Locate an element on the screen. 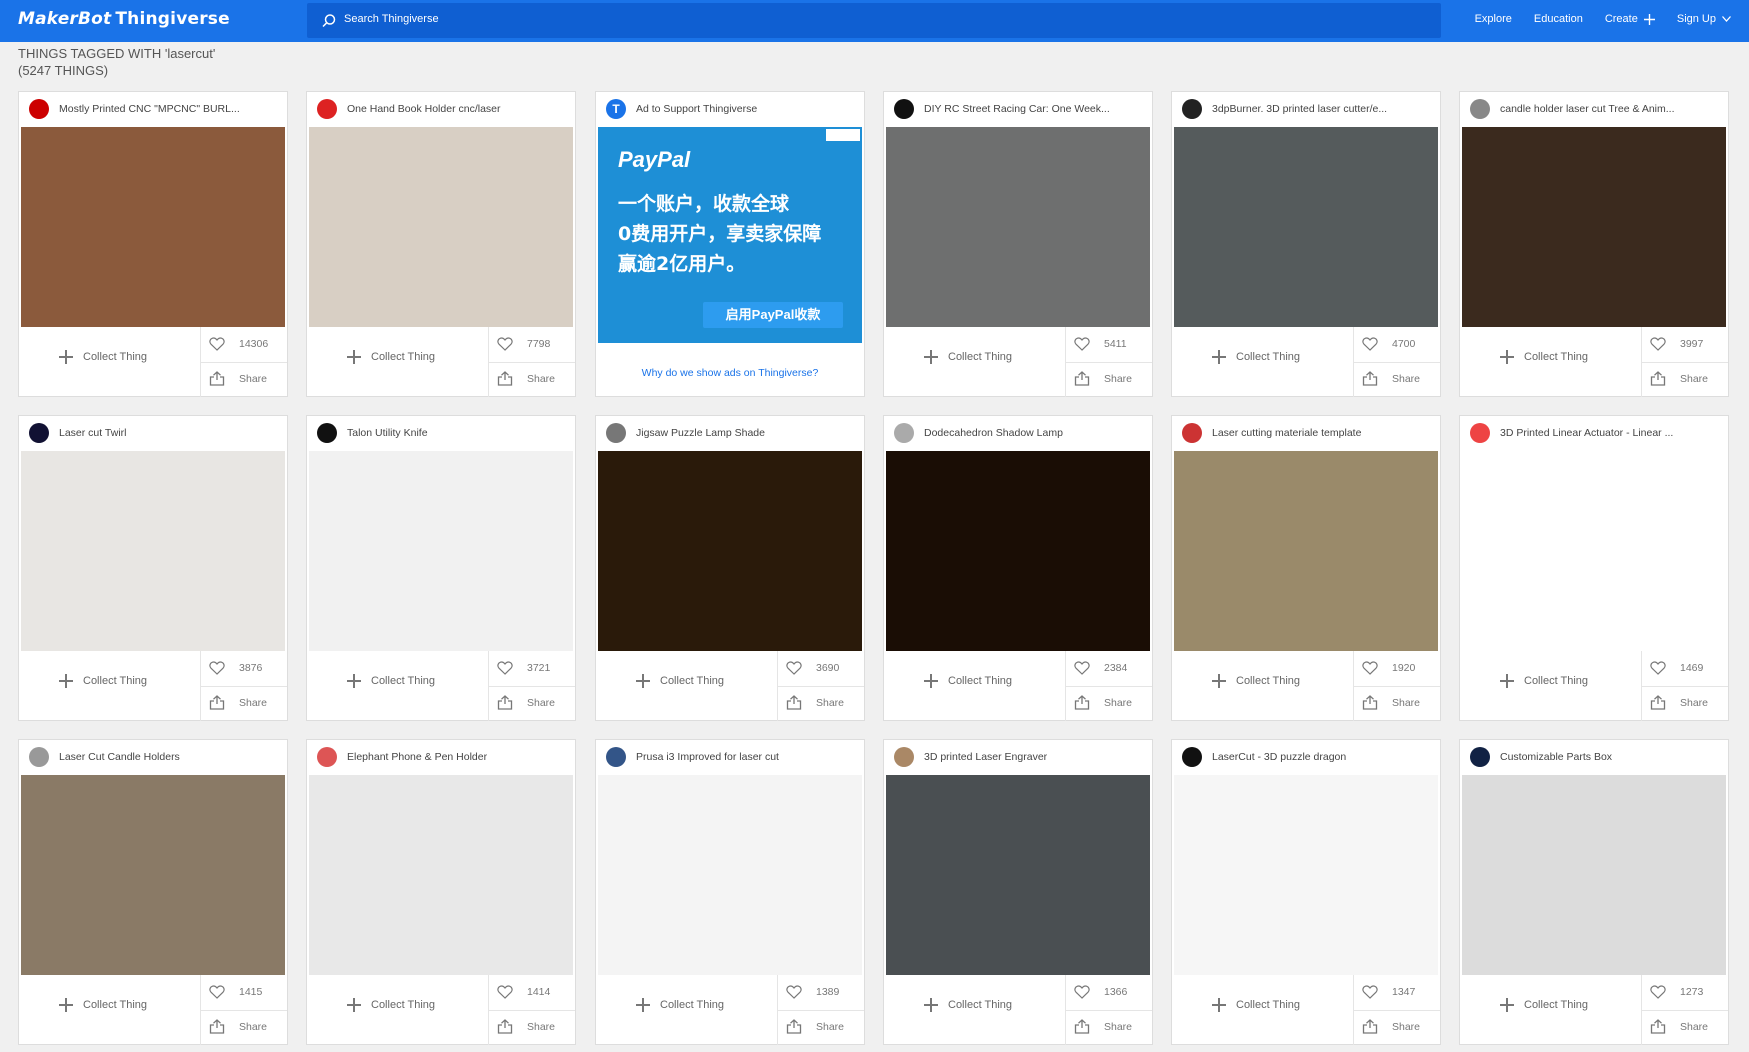  like-button: 1414 is located at coordinates (523, 992).